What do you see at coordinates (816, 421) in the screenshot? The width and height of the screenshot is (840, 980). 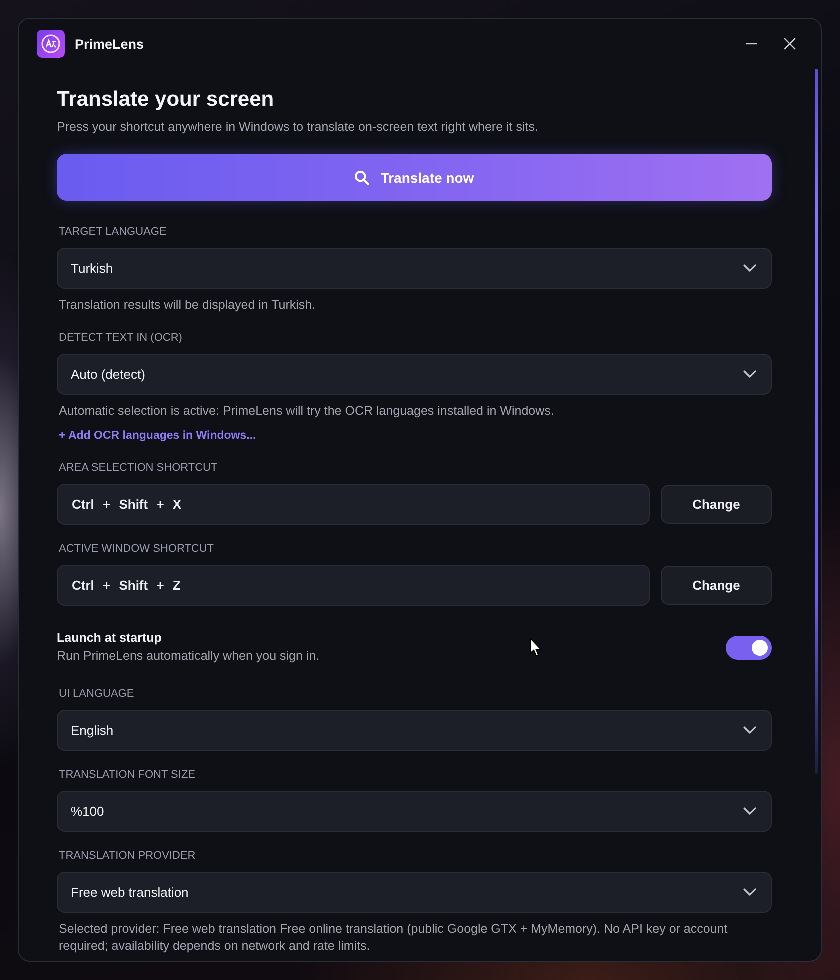 I see `scrollbar-thumb` at bounding box center [816, 421].